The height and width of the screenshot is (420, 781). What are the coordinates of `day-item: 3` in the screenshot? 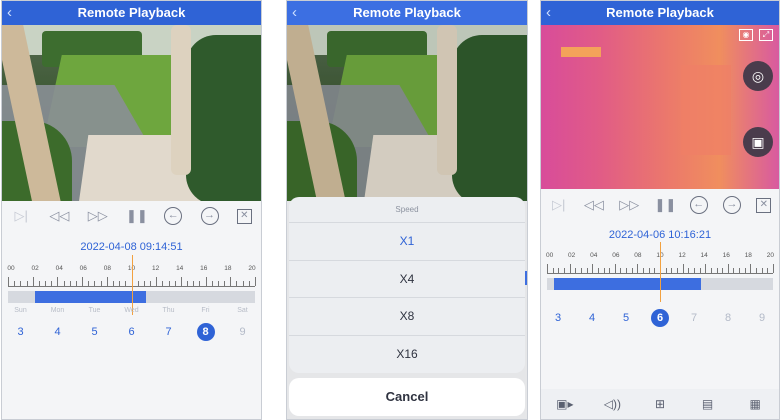 It's located at (558, 313).